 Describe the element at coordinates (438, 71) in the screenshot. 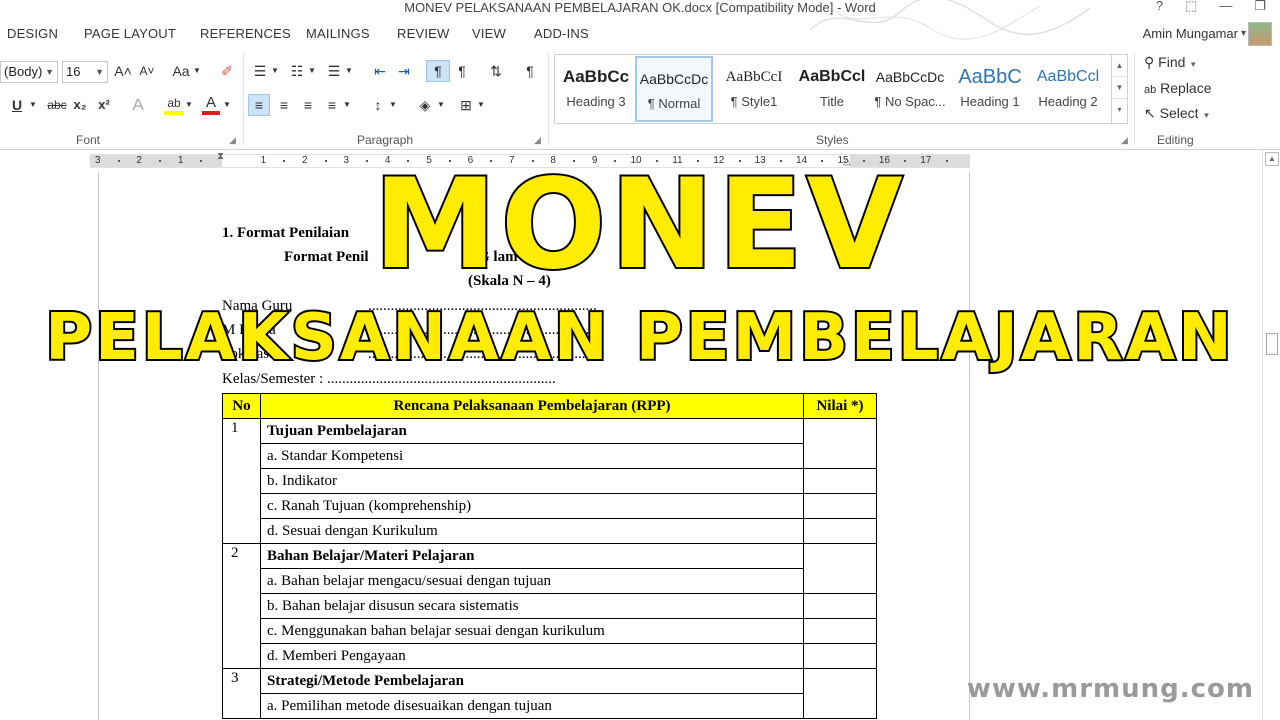

I see `ltr-text-direction-icon: ¶` at that location.